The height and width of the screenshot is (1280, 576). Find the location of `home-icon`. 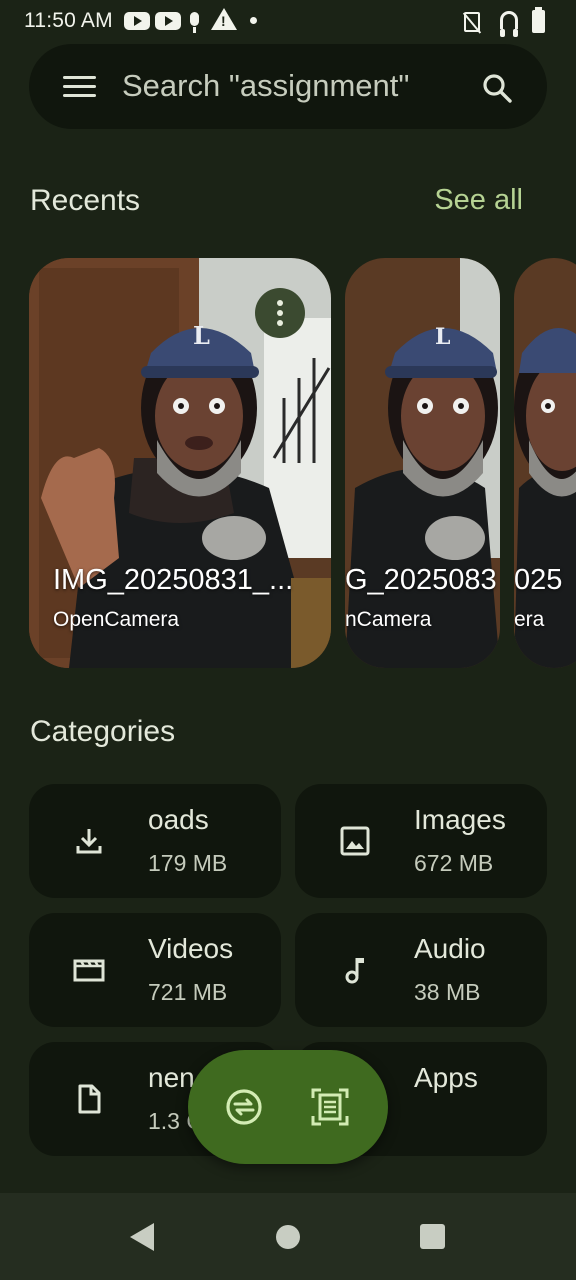

home-icon is located at coordinates (288, 1237).